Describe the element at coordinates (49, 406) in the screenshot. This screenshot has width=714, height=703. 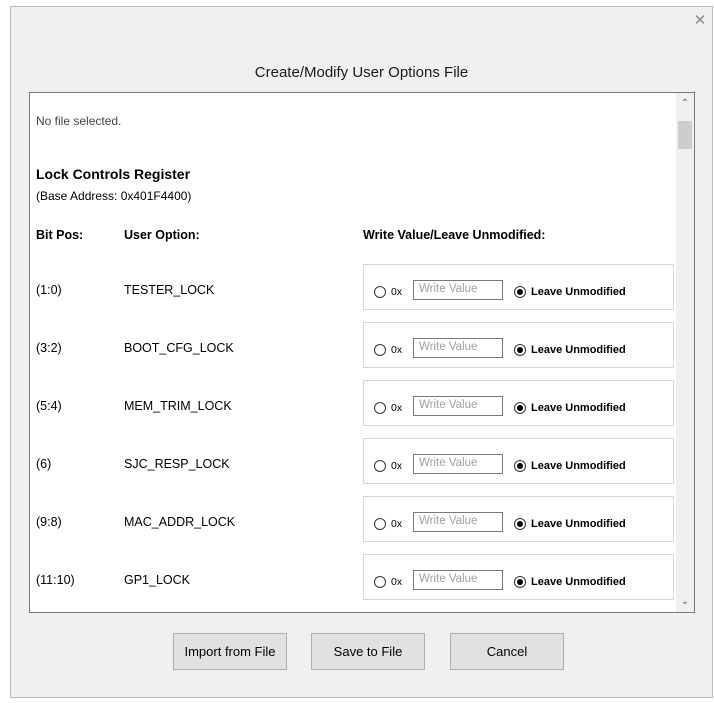
I see `row-bit-pos: (5:4)` at that location.